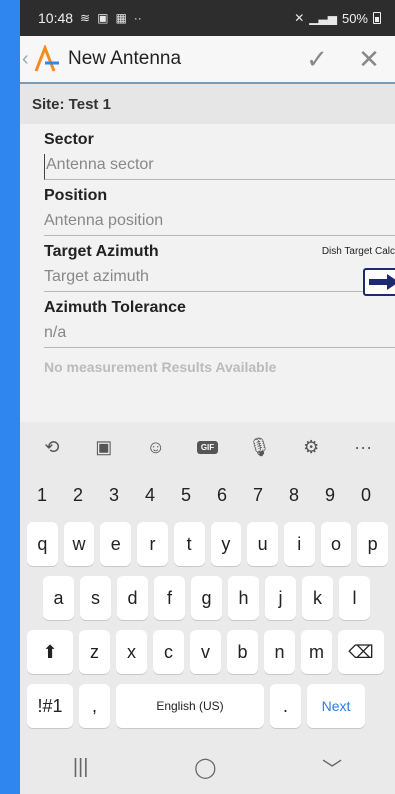 The height and width of the screenshot is (794, 395). Describe the element at coordinates (152, 544) in the screenshot. I see `key: r` at that location.